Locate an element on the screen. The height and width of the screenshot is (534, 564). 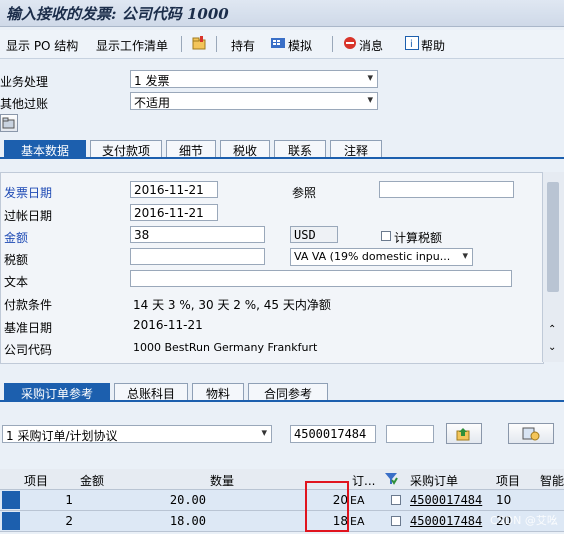
settings-icon is located at coordinates (531, 434).